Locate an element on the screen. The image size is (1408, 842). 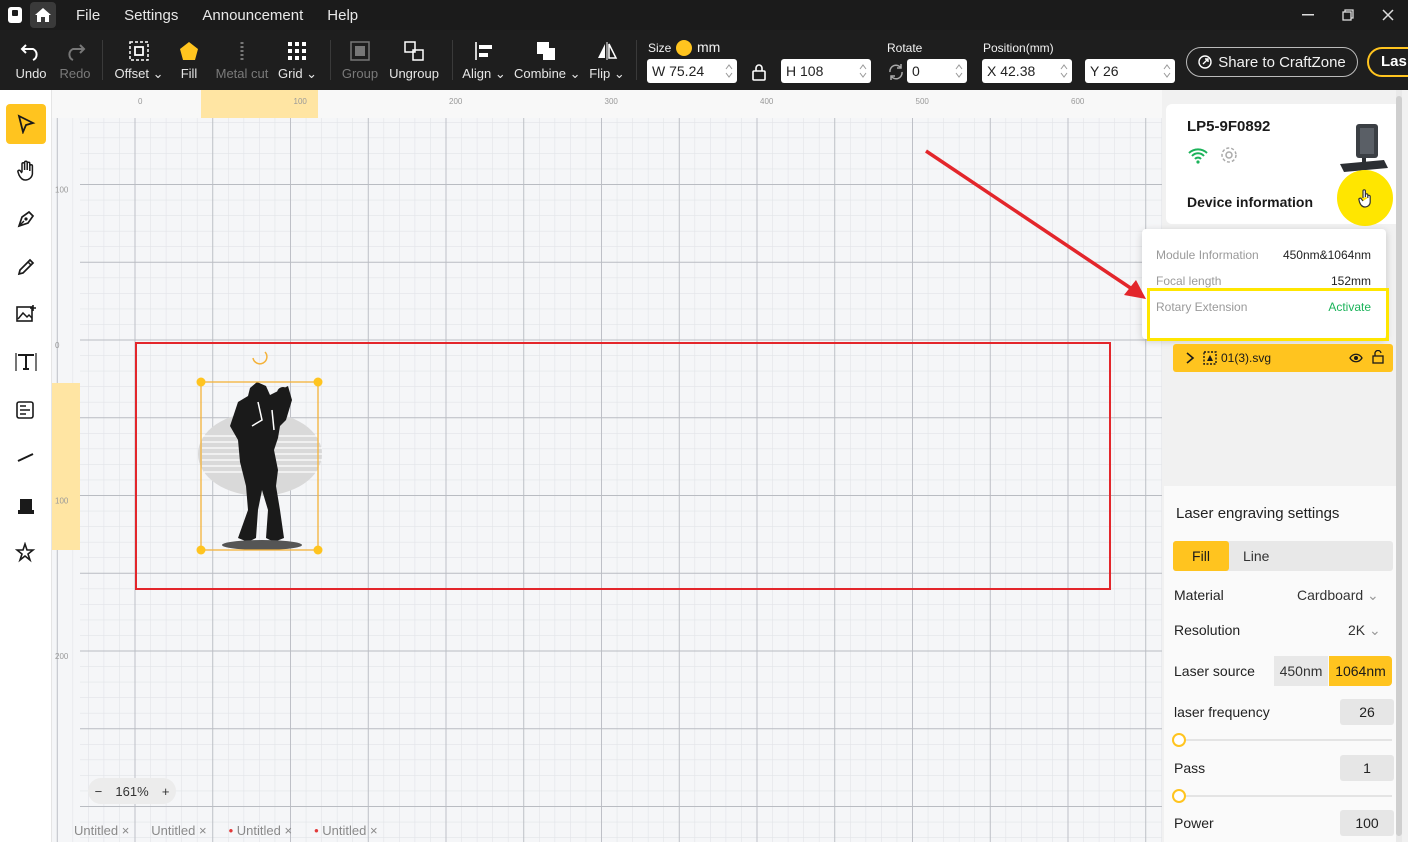
table-text-icon is located at coordinates (25, 410).